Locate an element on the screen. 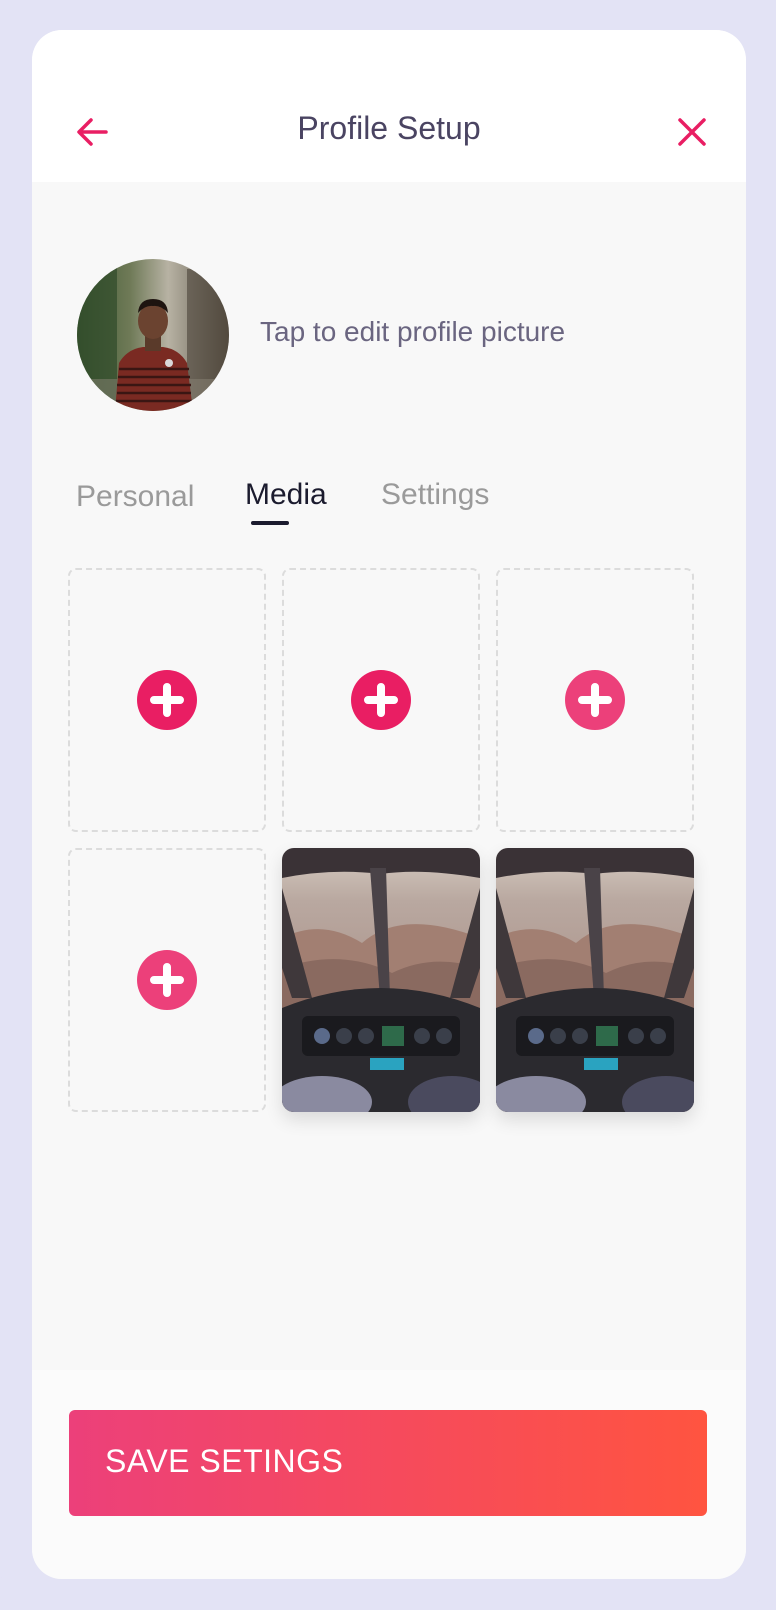  edit-picture-hint: Tap to edit profile picture is located at coordinates (412, 332).